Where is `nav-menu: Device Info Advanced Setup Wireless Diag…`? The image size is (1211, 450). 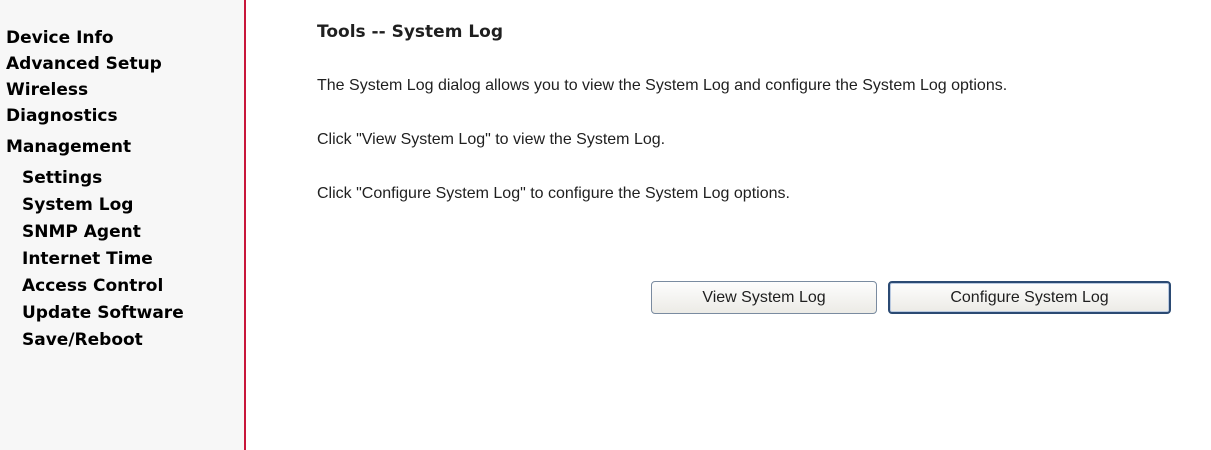 nav-menu: Device Info Advanced Setup Wireless Diag… is located at coordinates (122, 190).